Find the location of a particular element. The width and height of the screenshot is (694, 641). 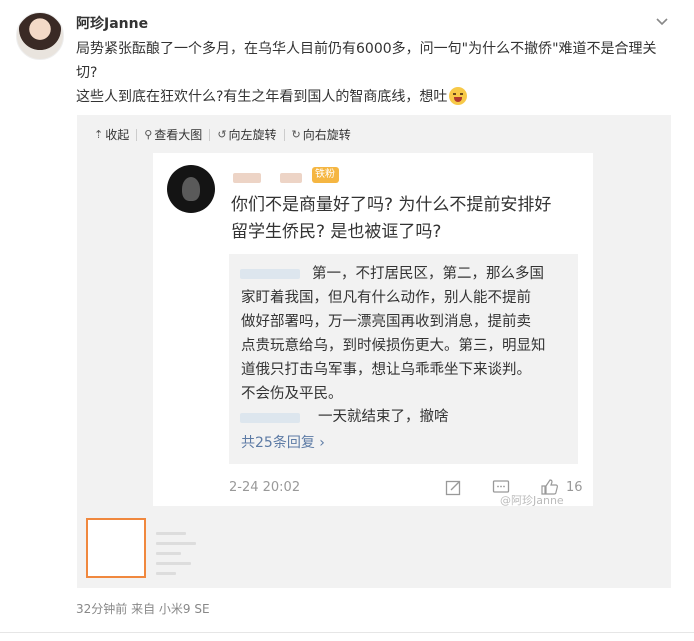

rotate-left-button: ↺ 向左旋转 is located at coordinates (246, 134).